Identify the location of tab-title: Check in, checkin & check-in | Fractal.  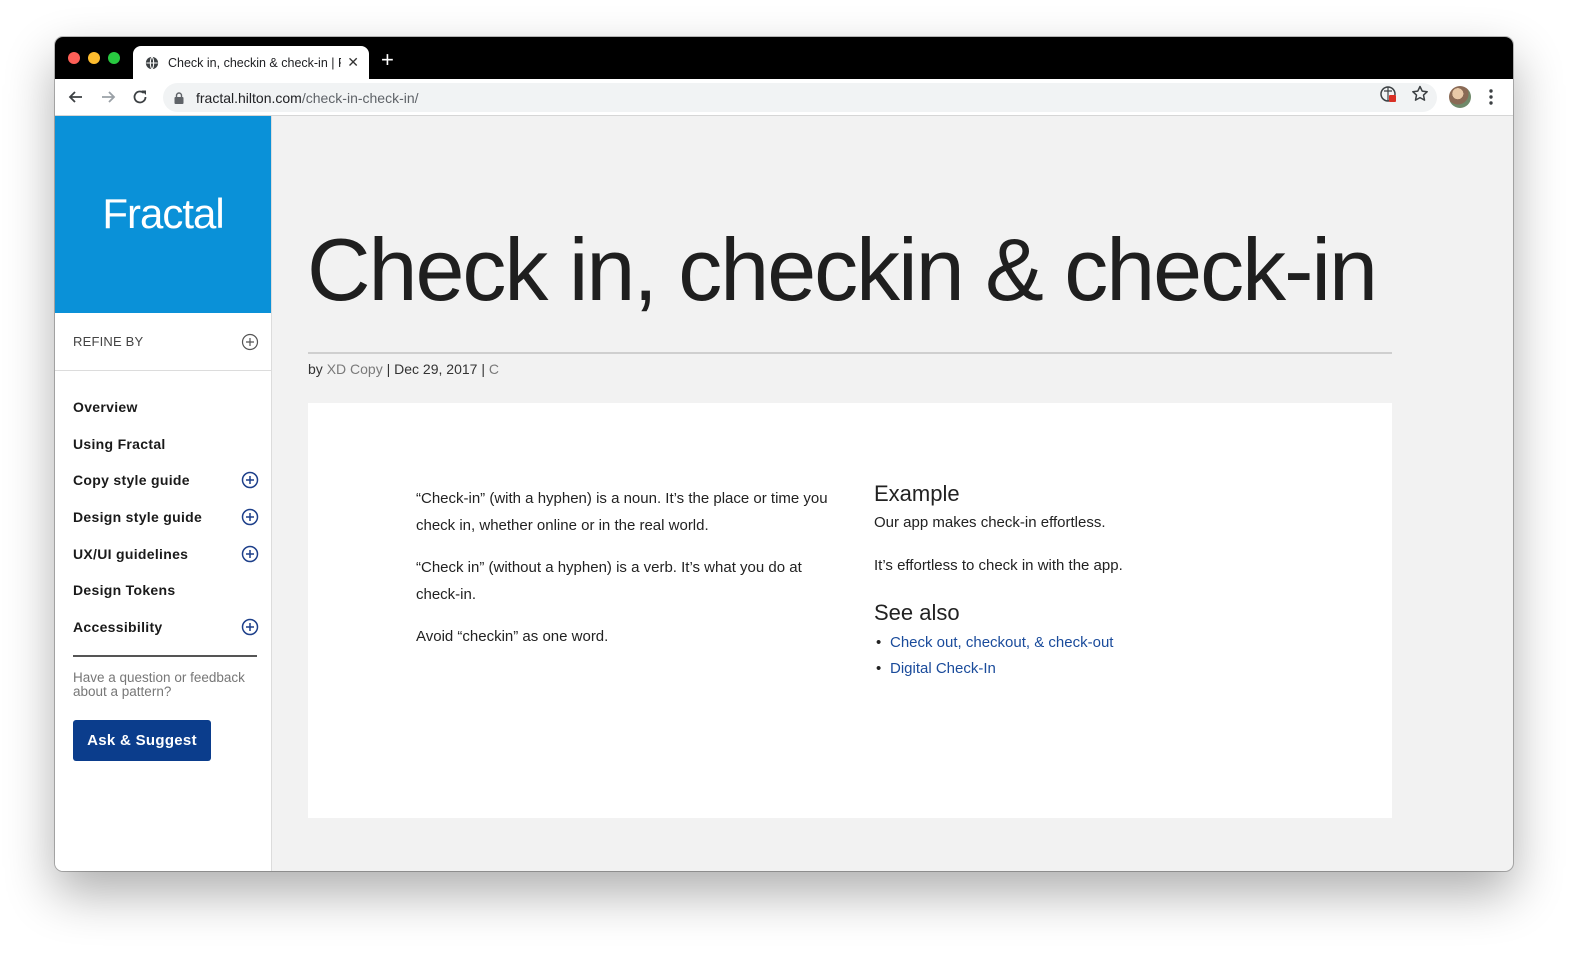
(254, 62).